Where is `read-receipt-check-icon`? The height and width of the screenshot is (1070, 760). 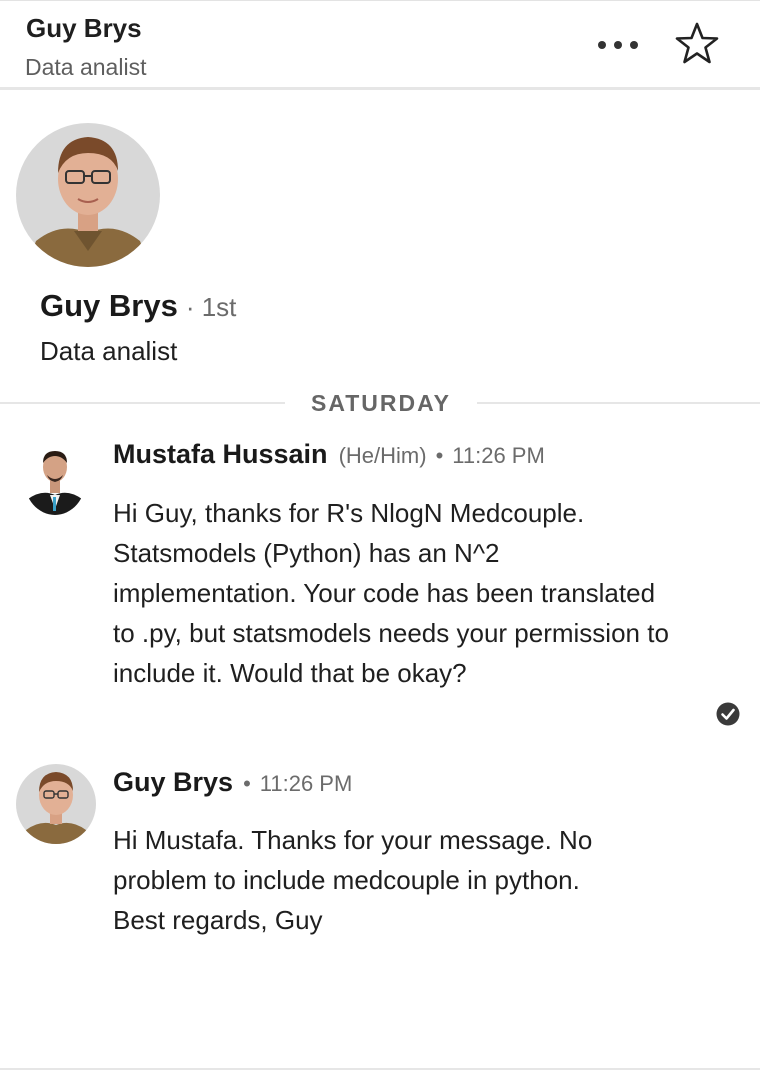
read-receipt-check-icon is located at coordinates (728, 714).